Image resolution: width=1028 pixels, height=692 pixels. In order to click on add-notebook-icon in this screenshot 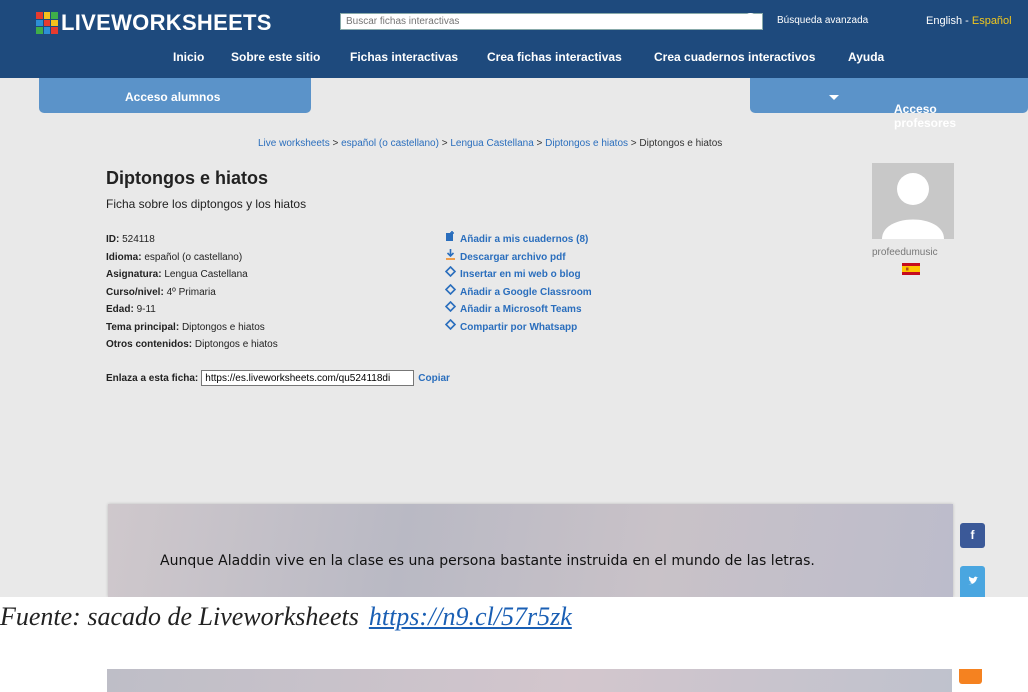, I will do `click(450, 236)`.